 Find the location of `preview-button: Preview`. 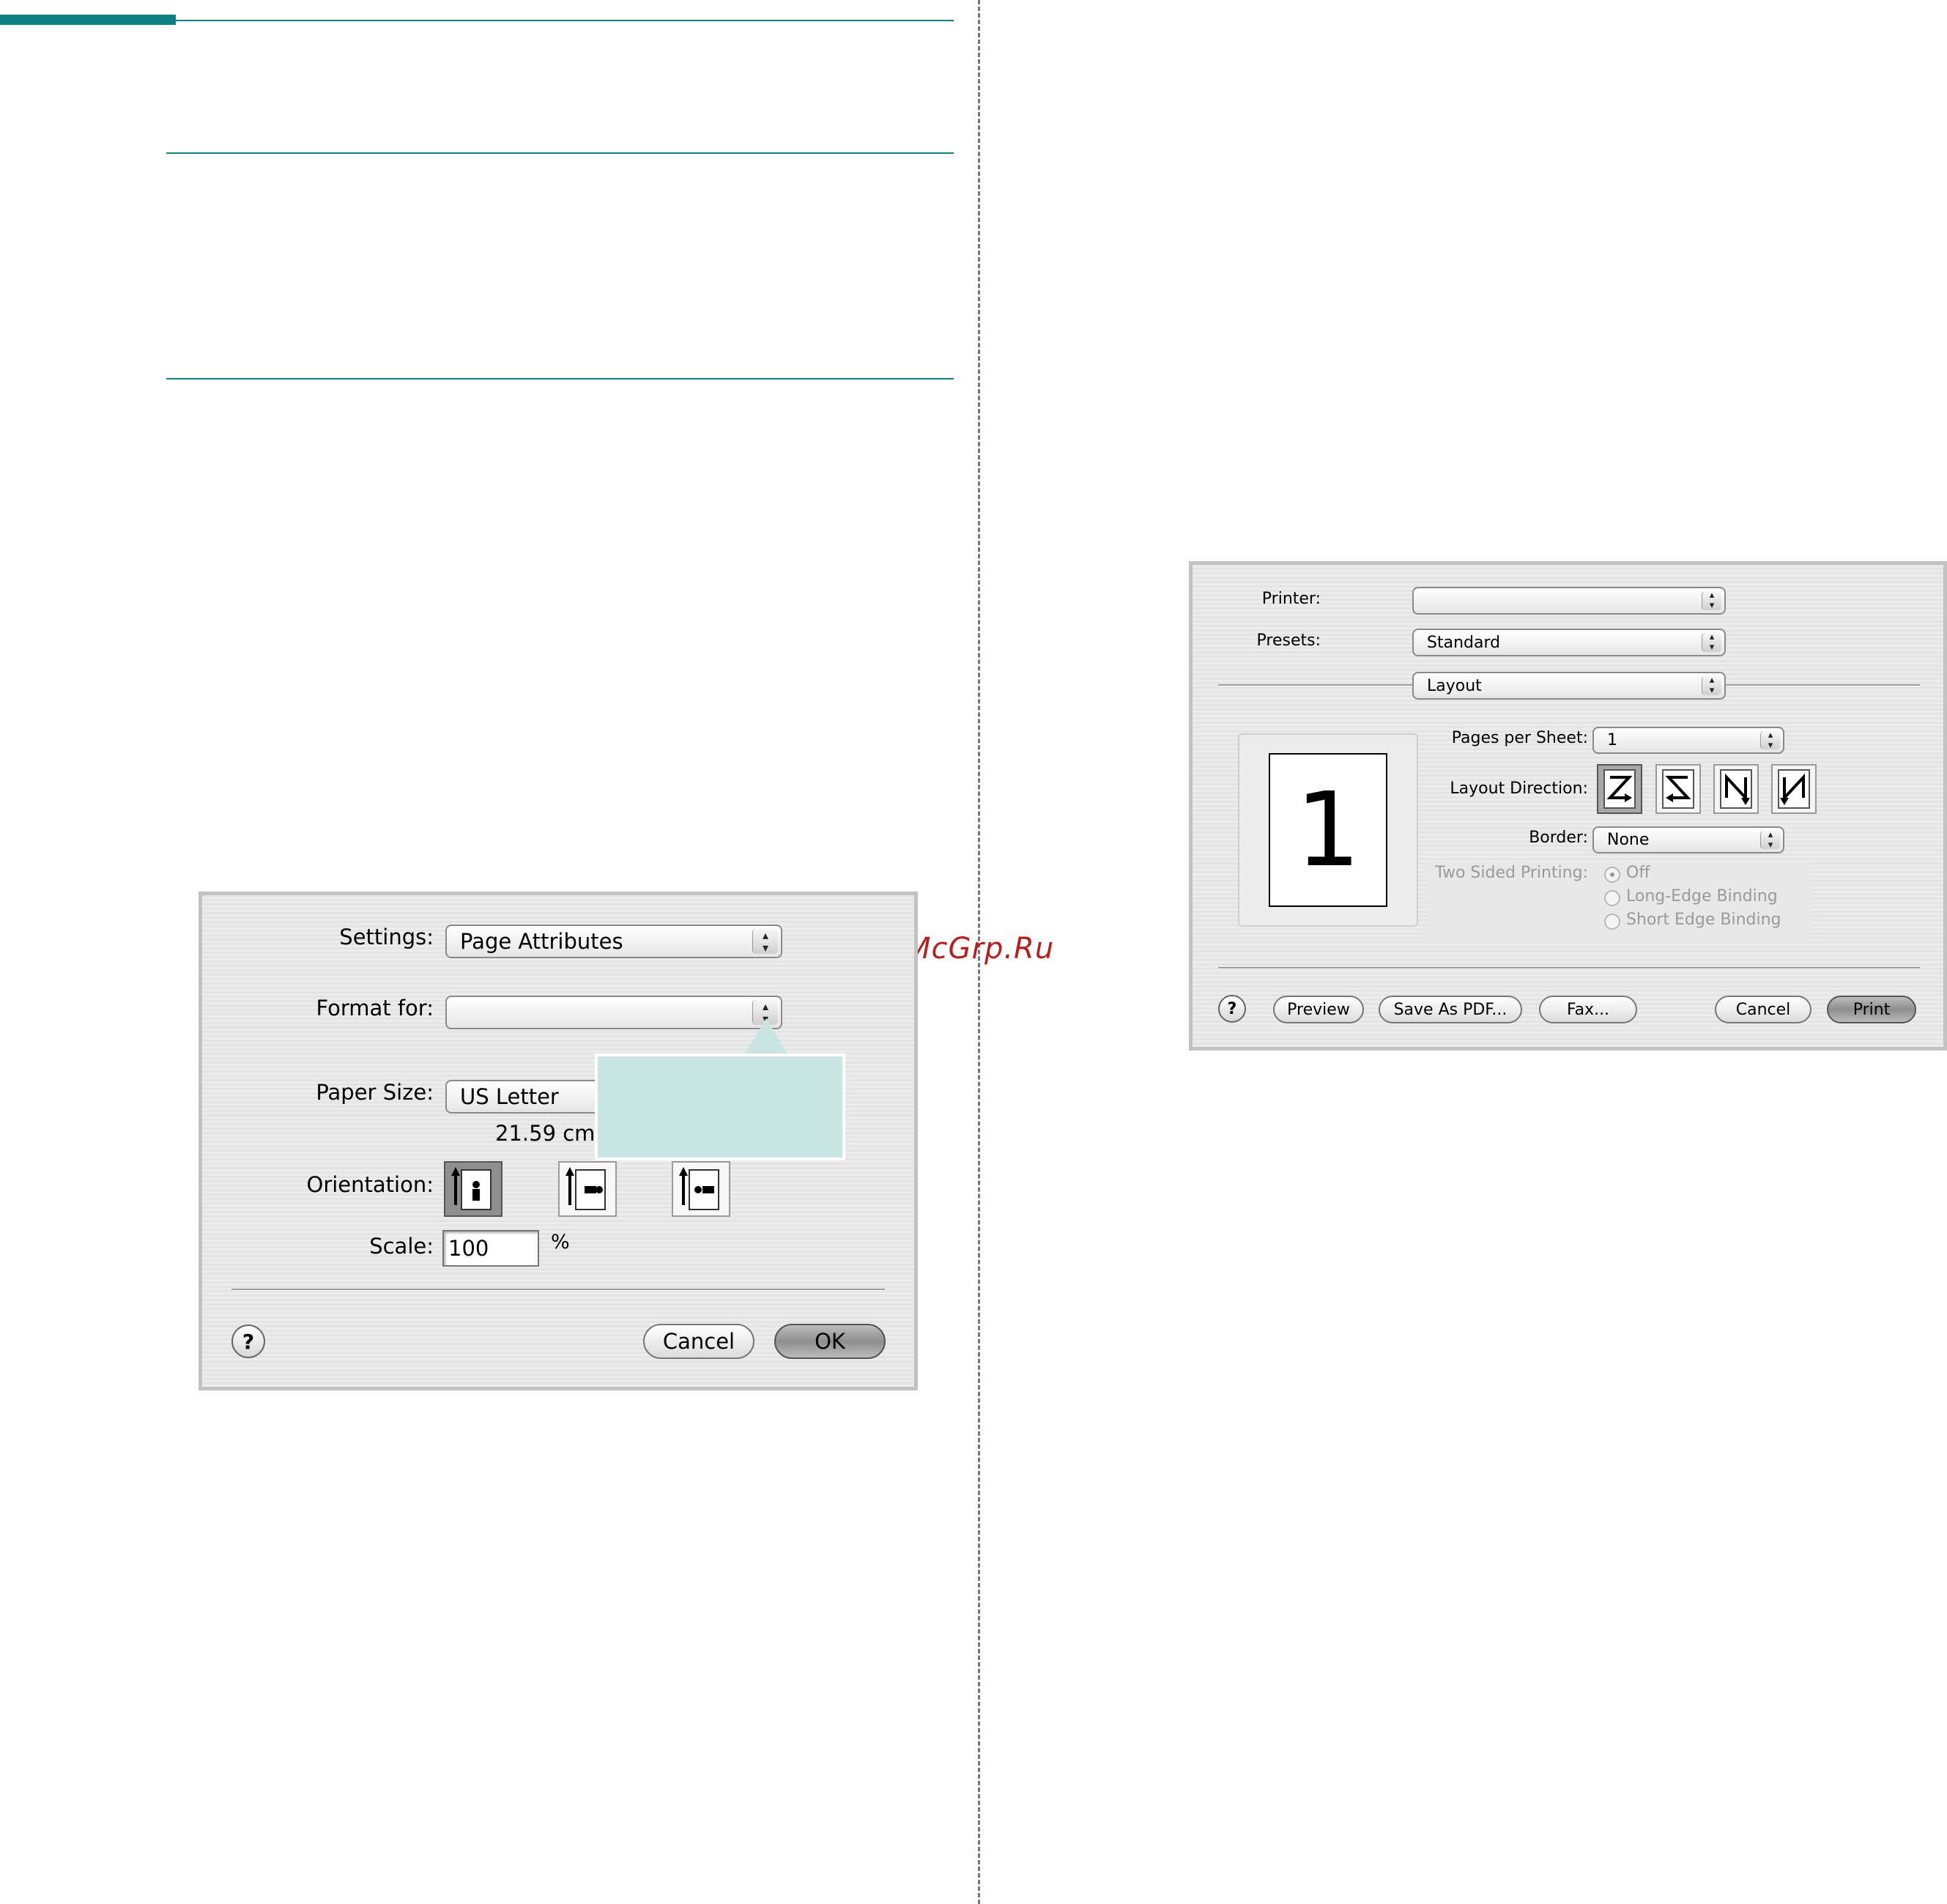

preview-button: Preview is located at coordinates (1318, 1009).